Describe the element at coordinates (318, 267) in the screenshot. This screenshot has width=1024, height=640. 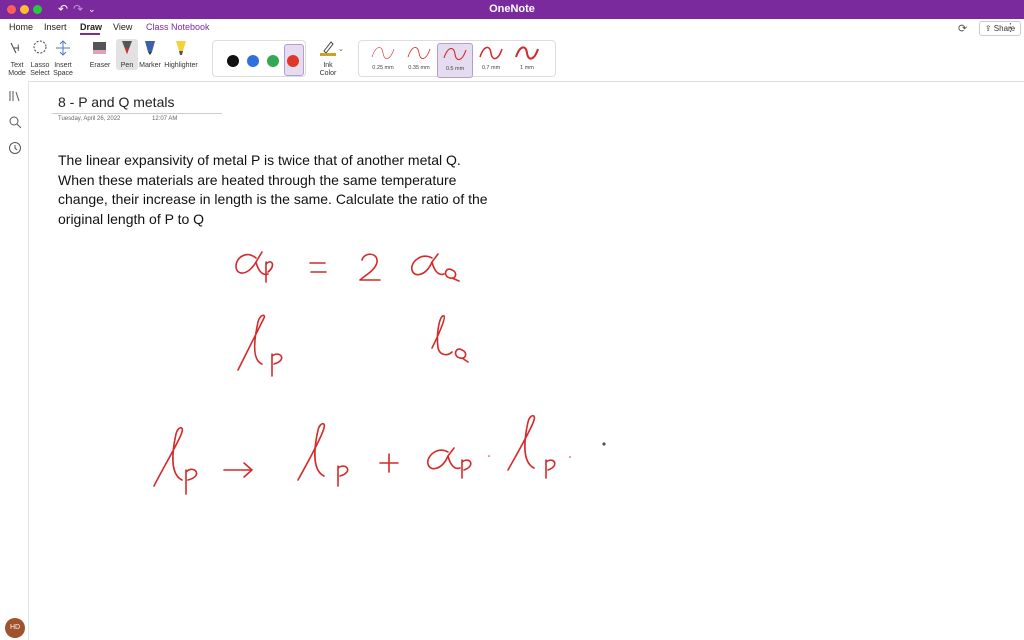
I see `ink-equals` at that location.